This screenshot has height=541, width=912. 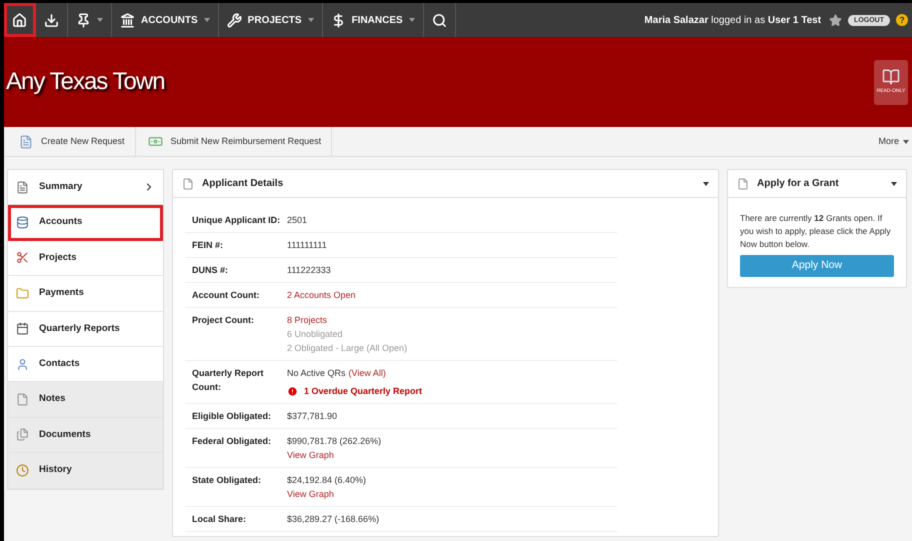 I want to click on money-icon, so click(x=155, y=141).